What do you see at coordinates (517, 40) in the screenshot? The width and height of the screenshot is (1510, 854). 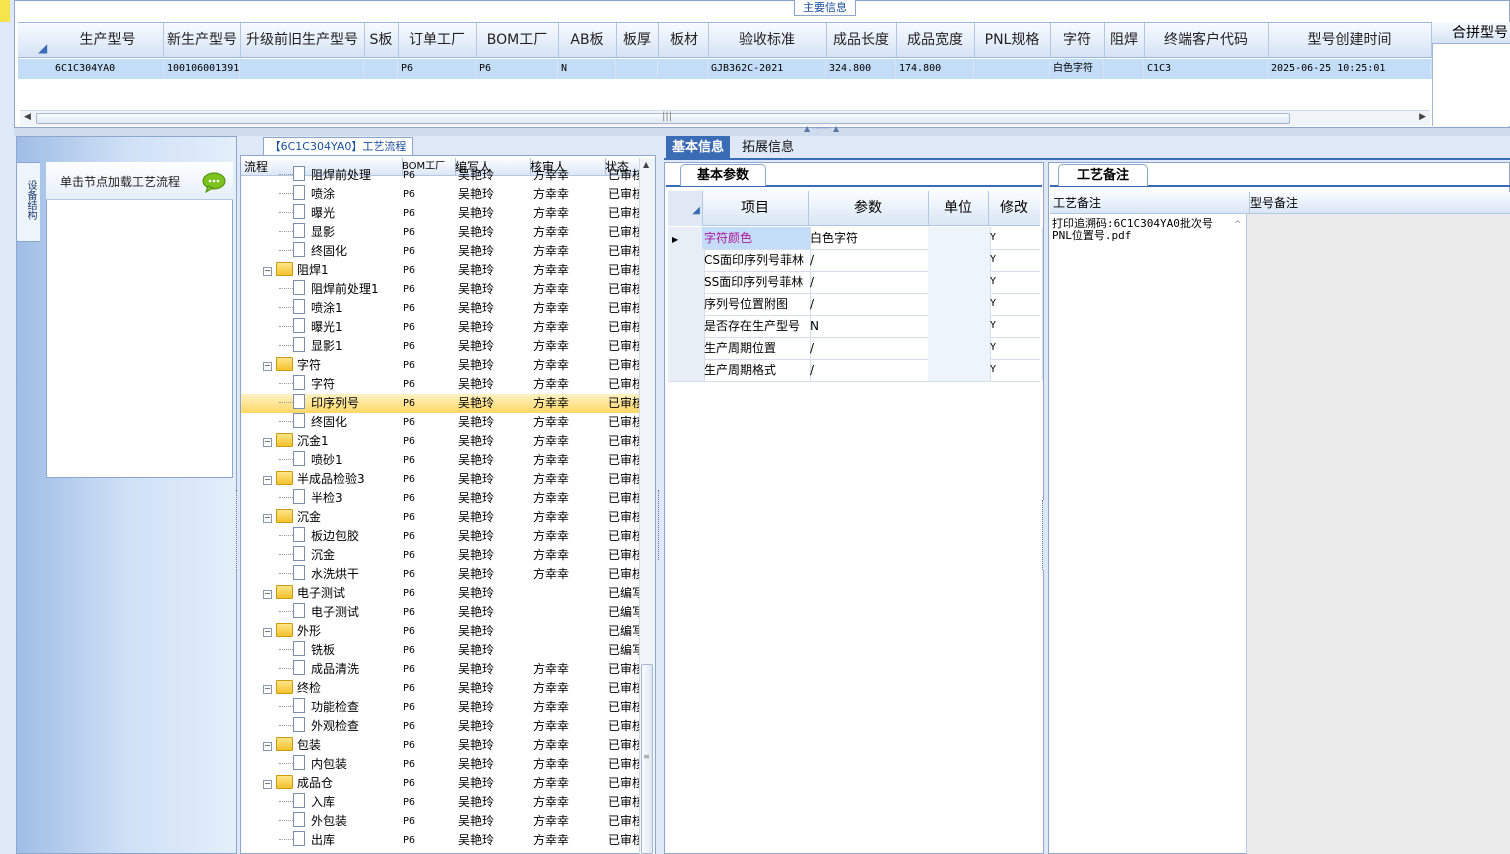 I see `col-header-5: BOM工厂` at bounding box center [517, 40].